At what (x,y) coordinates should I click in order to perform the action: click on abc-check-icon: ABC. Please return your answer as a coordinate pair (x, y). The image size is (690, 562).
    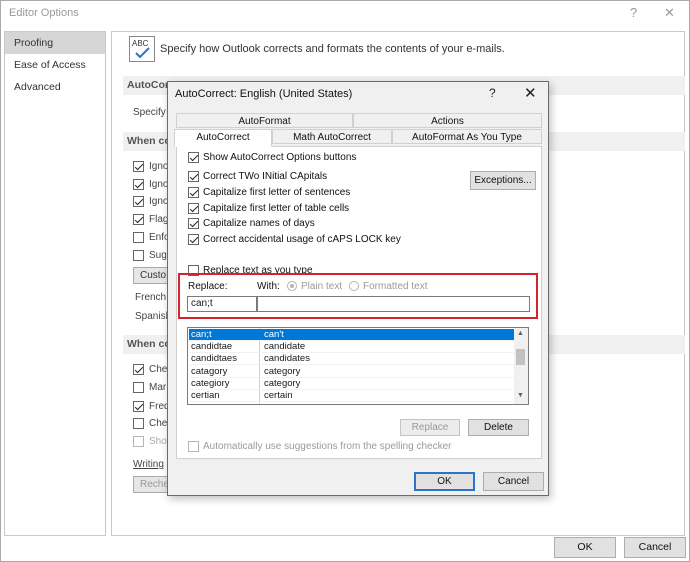
    Looking at the image, I should click on (142, 49).